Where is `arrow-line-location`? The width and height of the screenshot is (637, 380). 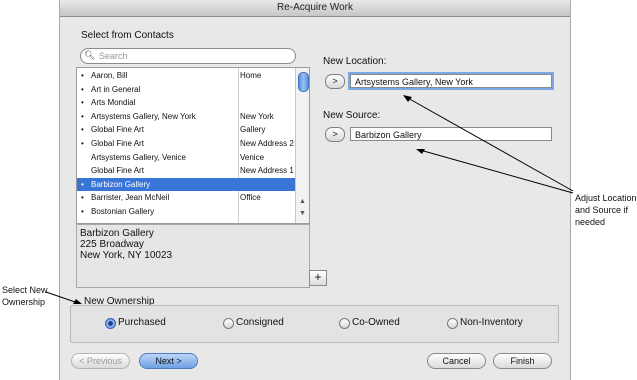 arrow-line-location is located at coordinates (489, 144).